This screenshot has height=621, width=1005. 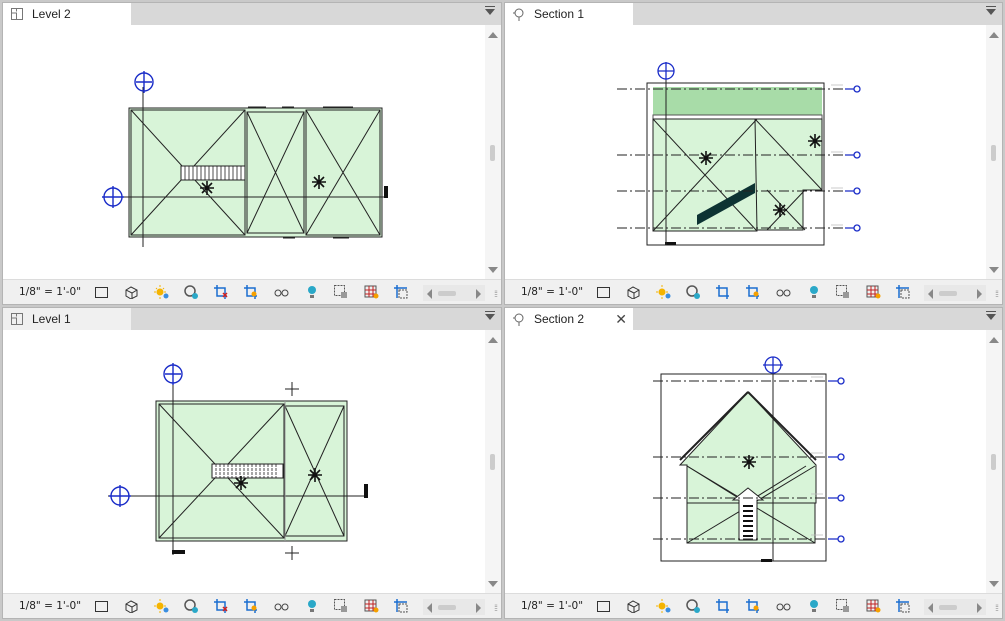 I want to click on tab-level-2: Level 2, so click(x=67, y=14).